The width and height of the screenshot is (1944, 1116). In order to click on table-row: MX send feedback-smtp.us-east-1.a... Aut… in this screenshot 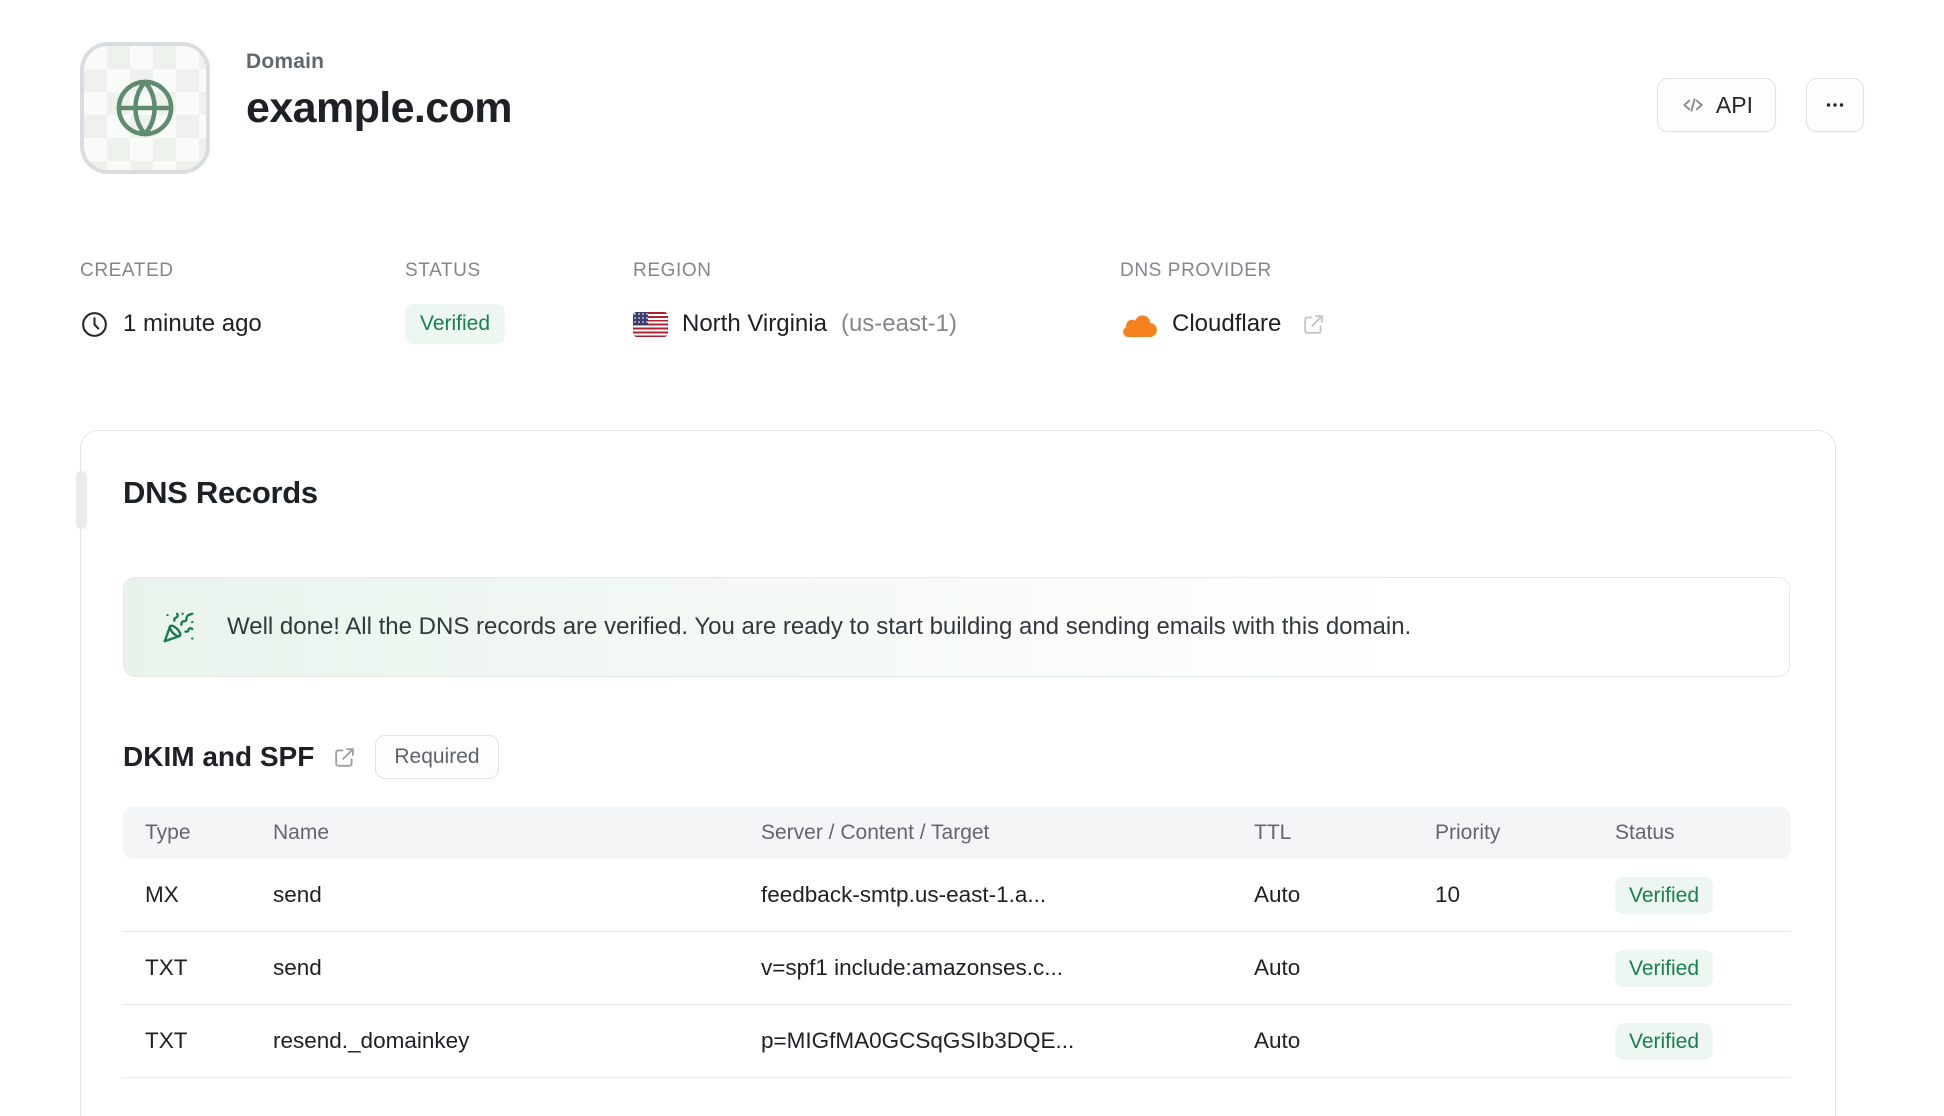, I will do `click(957, 895)`.